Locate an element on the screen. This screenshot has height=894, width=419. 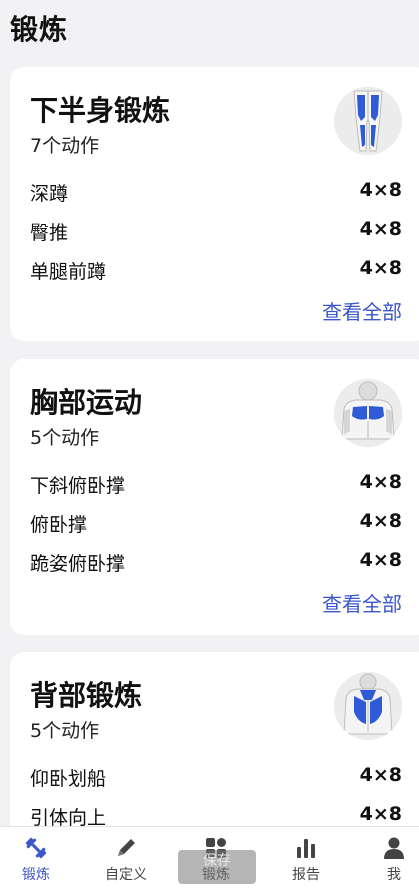
exercise-row: 下斜俯卧撑 4×8 is located at coordinates (216, 484).